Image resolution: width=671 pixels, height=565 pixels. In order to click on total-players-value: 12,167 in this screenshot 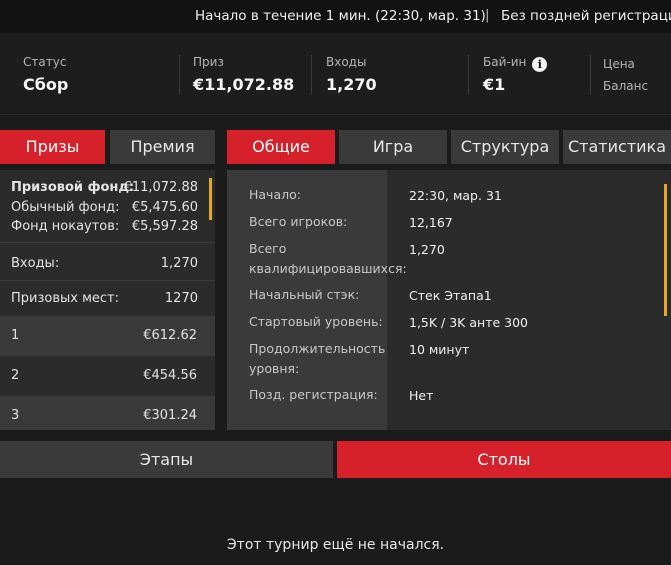, I will do `click(431, 222)`.